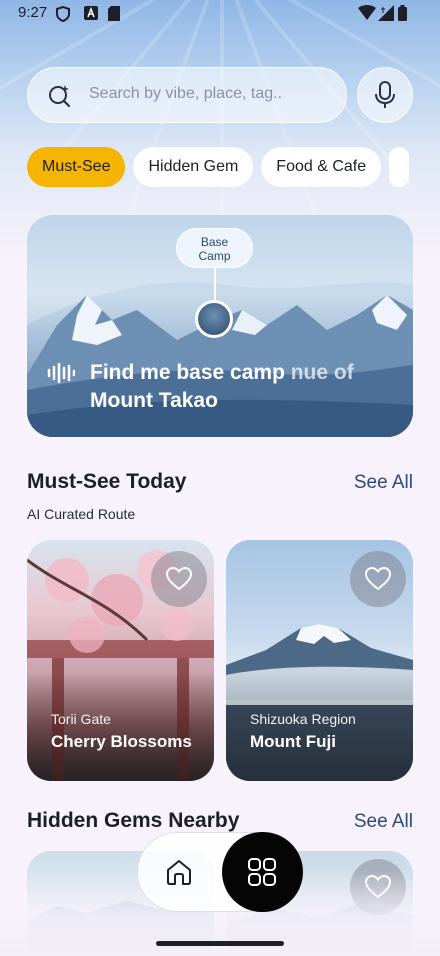  Describe the element at coordinates (91, 13) in the screenshot. I see `app-a-icon` at that location.